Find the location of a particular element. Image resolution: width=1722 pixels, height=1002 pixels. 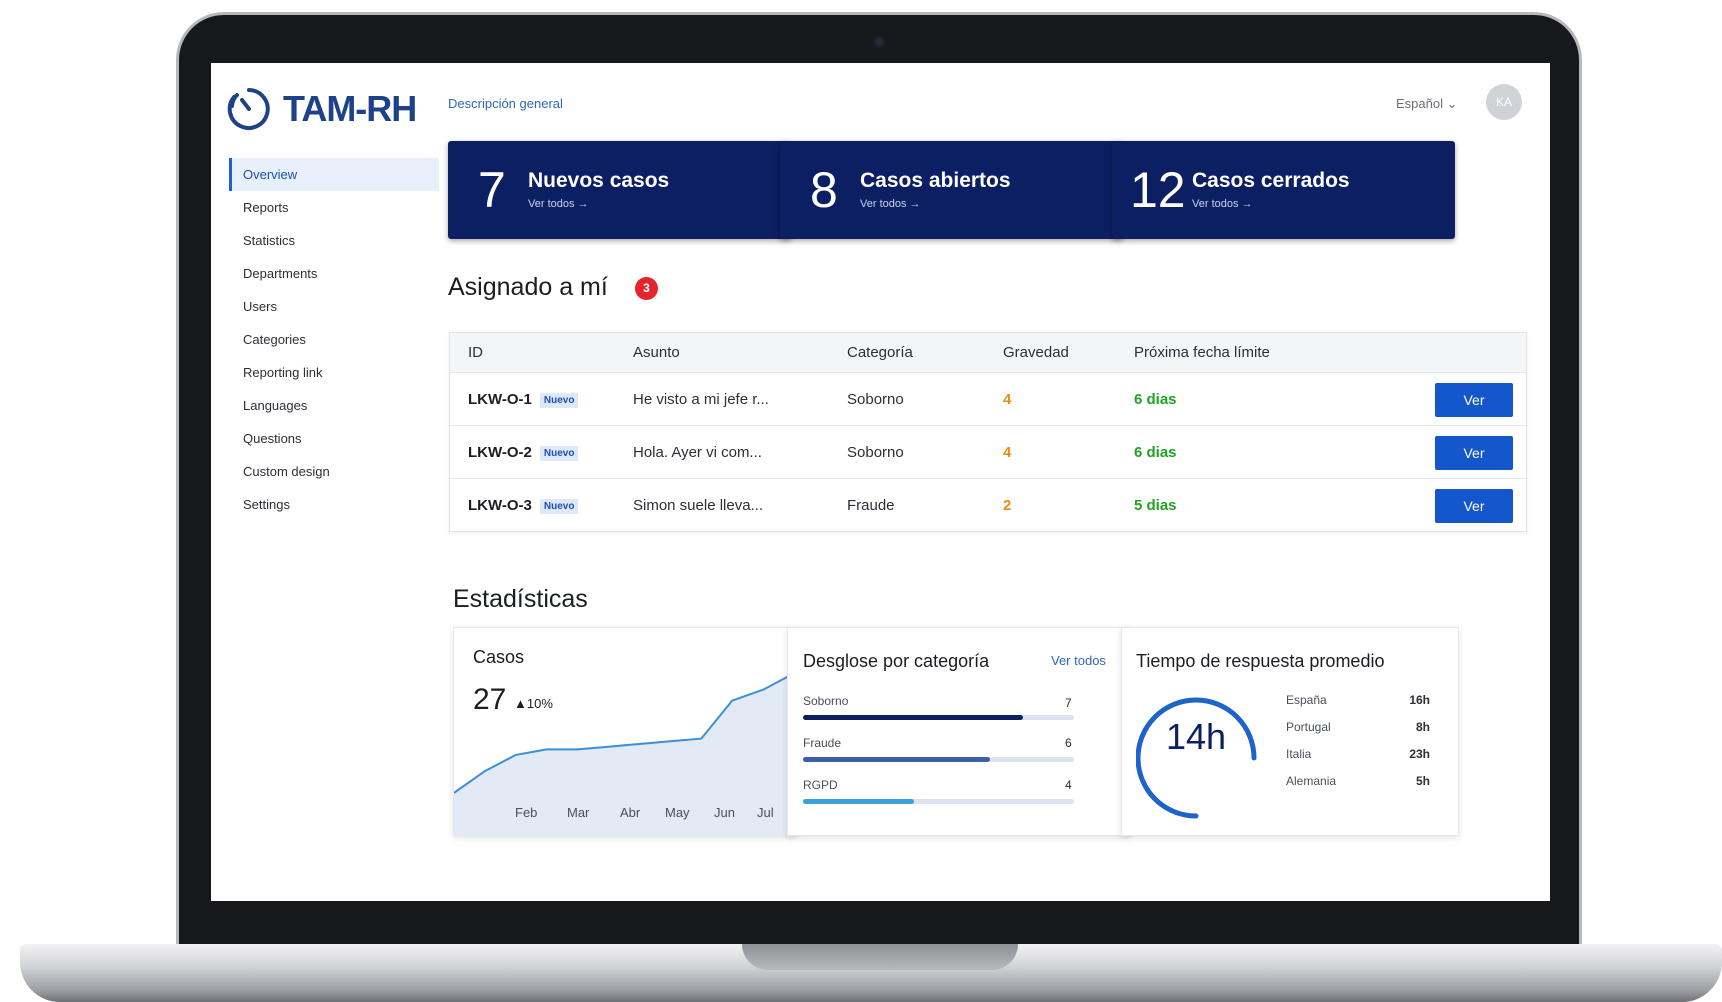

x-tick-label: Jul is located at coordinates (765, 812).